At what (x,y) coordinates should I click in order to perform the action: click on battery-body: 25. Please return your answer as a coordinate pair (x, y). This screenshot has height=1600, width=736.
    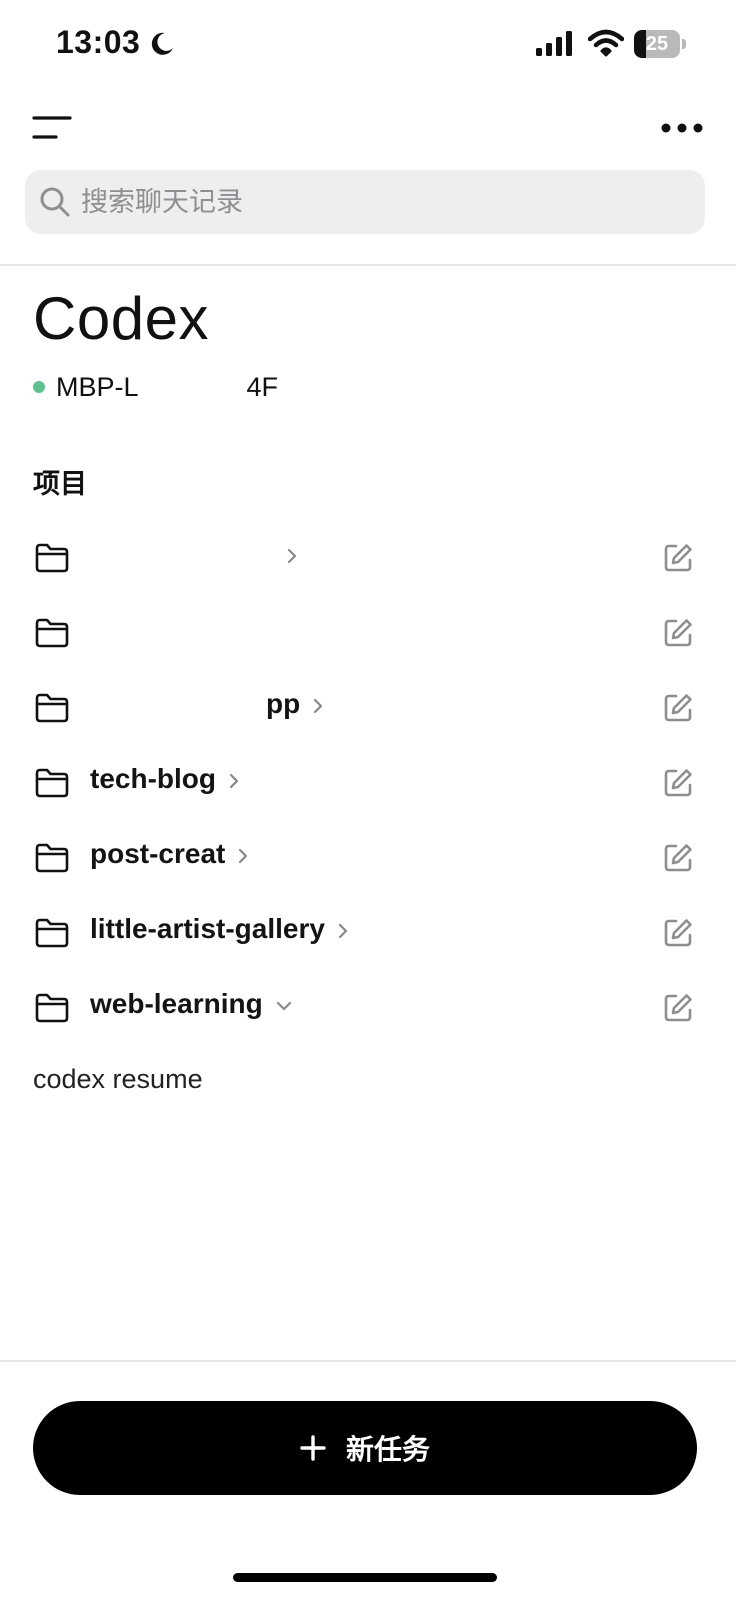
    Looking at the image, I should click on (657, 44).